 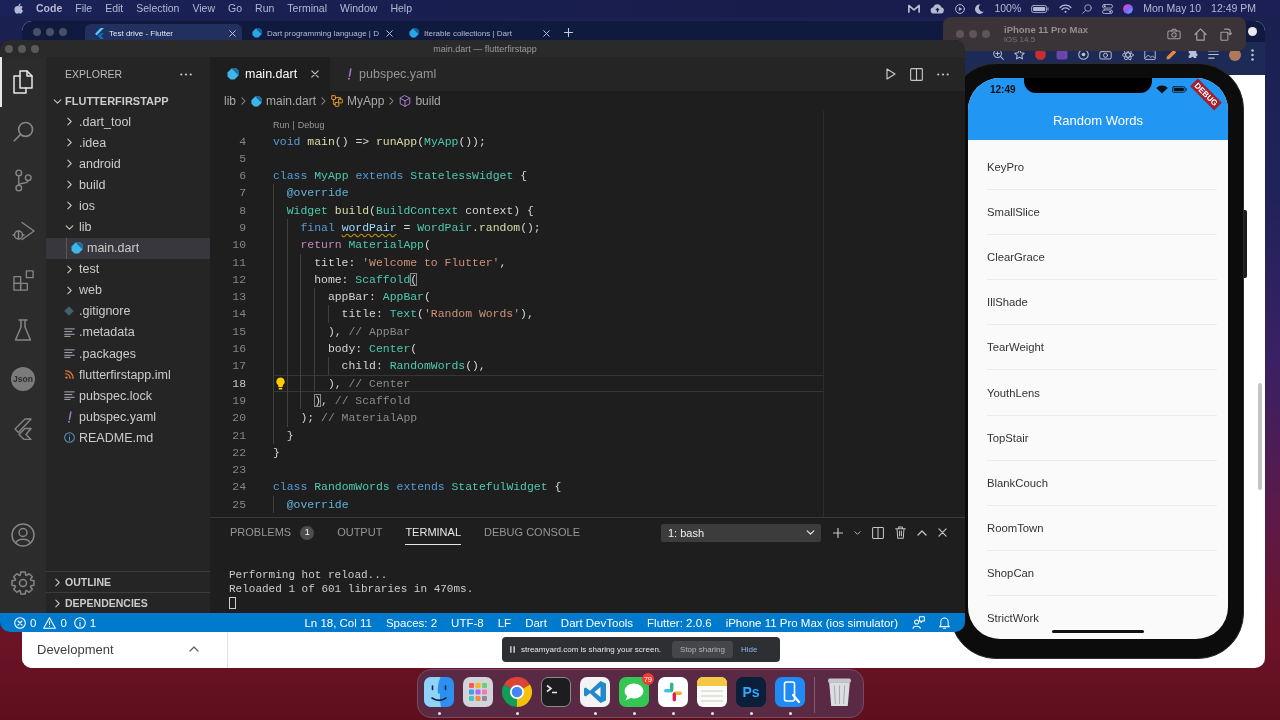 What do you see at coordinates (359, 8) in the screenshot?
I see `menu-item: Window` at bounding box center [359, 8].